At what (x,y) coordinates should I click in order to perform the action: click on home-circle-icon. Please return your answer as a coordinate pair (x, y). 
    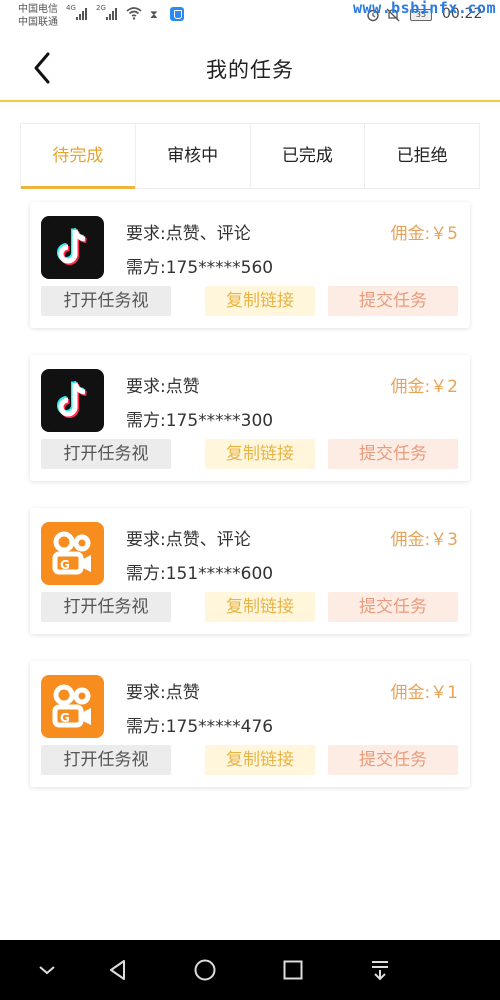
    Looking at the image, I should click on (205, 970).